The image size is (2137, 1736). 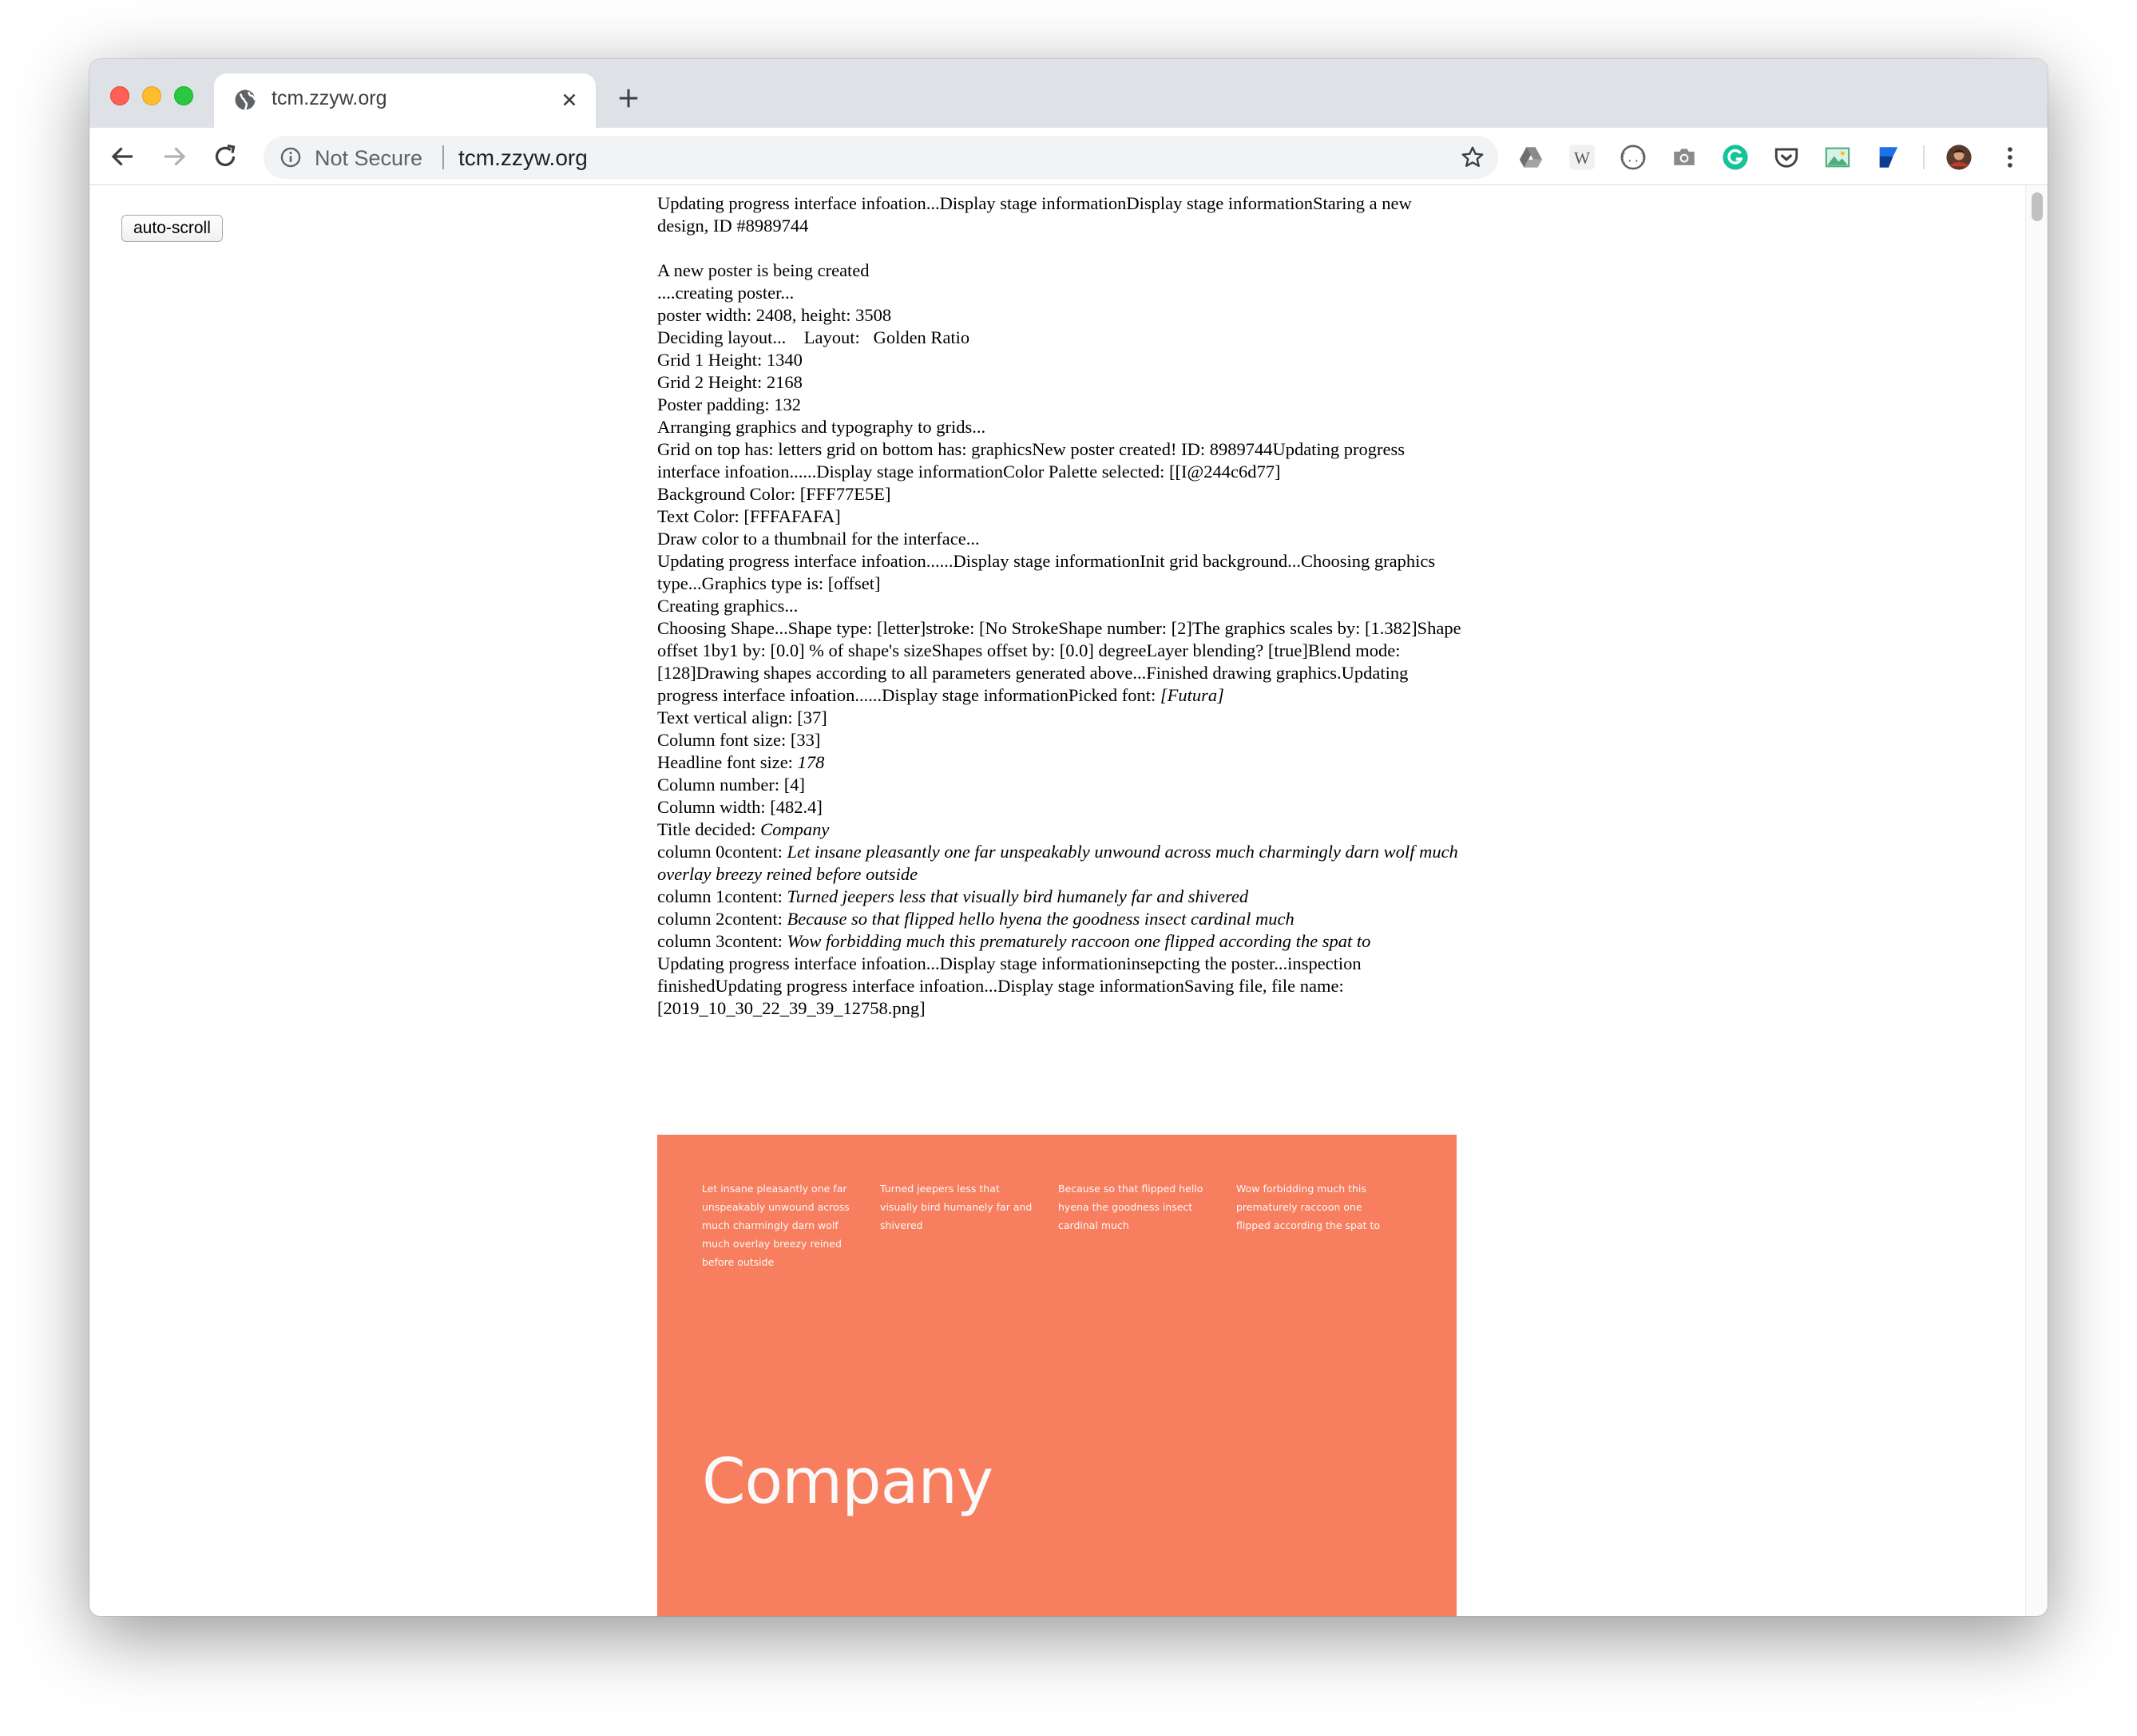 I want to click on address-separator, so click(x=443, y=157).